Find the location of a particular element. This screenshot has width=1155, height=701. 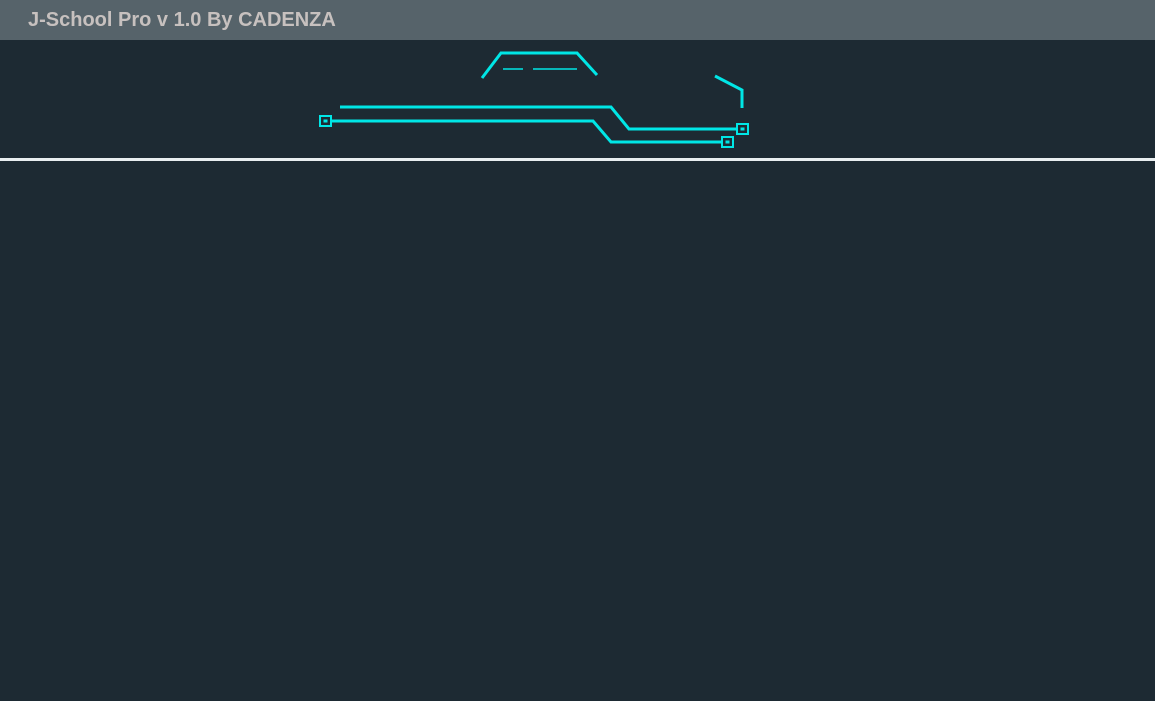

title-bar: J-School Pro v 1.0 By CADENZA is located at coordinates (577, 20).